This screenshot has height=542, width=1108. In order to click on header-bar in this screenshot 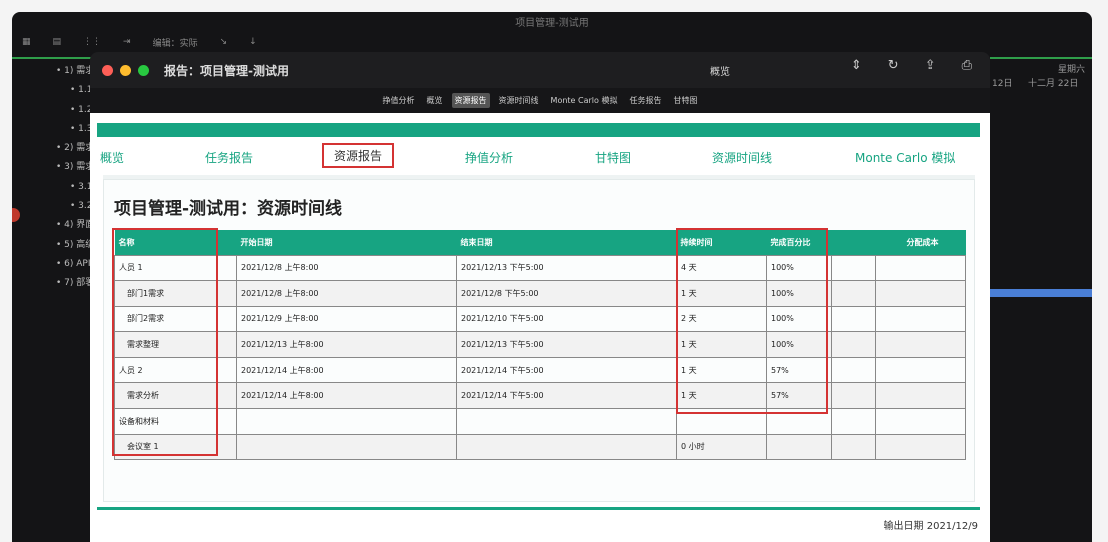, I will do `click(538, 130)`.